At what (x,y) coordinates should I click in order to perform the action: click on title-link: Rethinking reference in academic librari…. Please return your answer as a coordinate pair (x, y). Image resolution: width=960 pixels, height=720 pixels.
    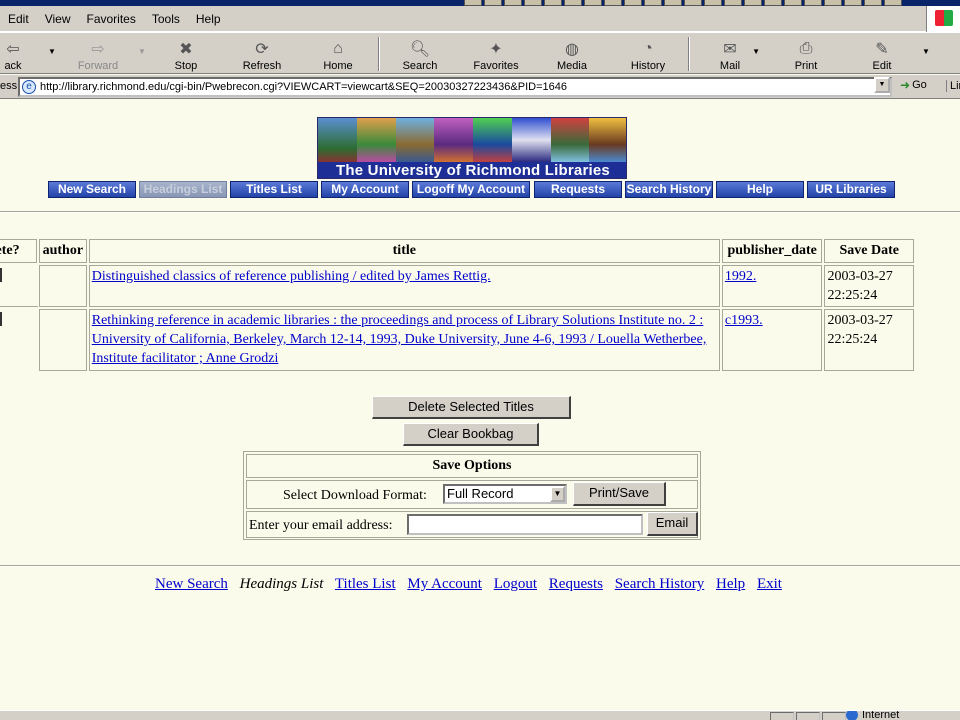
    Looking at the image, I should click on (399, 339).